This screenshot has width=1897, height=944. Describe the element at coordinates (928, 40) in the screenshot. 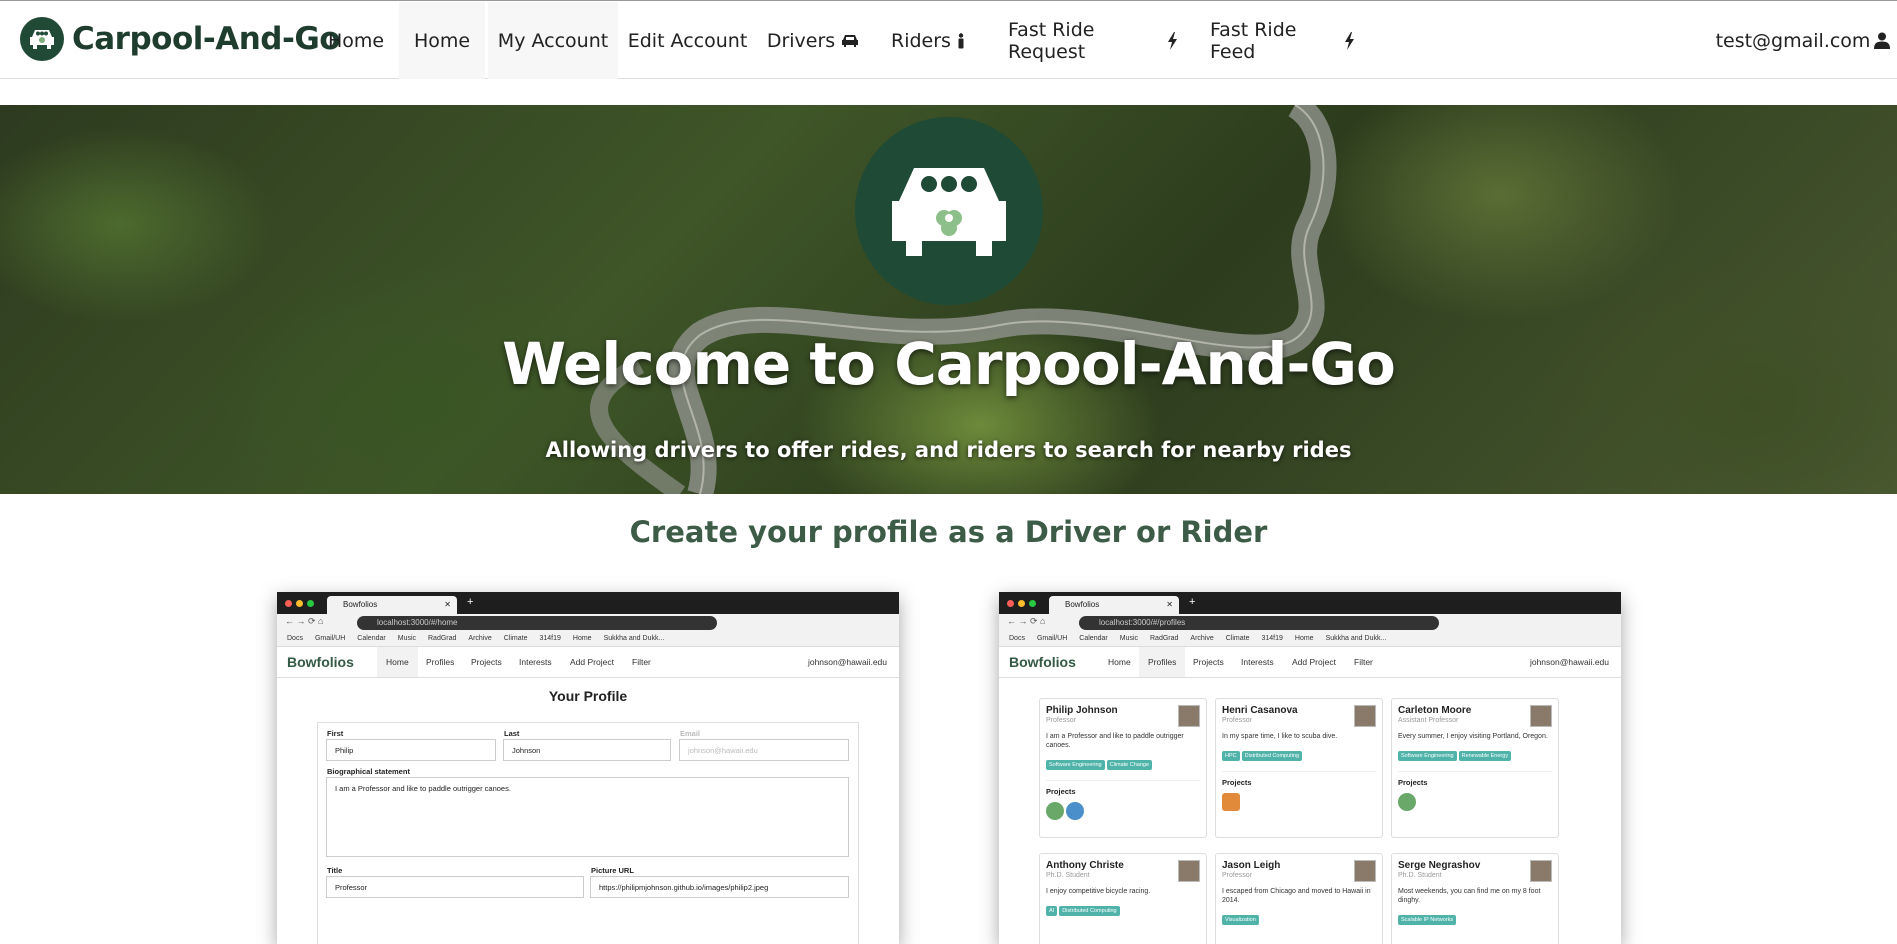

I see `nav-riders: Riders` at that location.